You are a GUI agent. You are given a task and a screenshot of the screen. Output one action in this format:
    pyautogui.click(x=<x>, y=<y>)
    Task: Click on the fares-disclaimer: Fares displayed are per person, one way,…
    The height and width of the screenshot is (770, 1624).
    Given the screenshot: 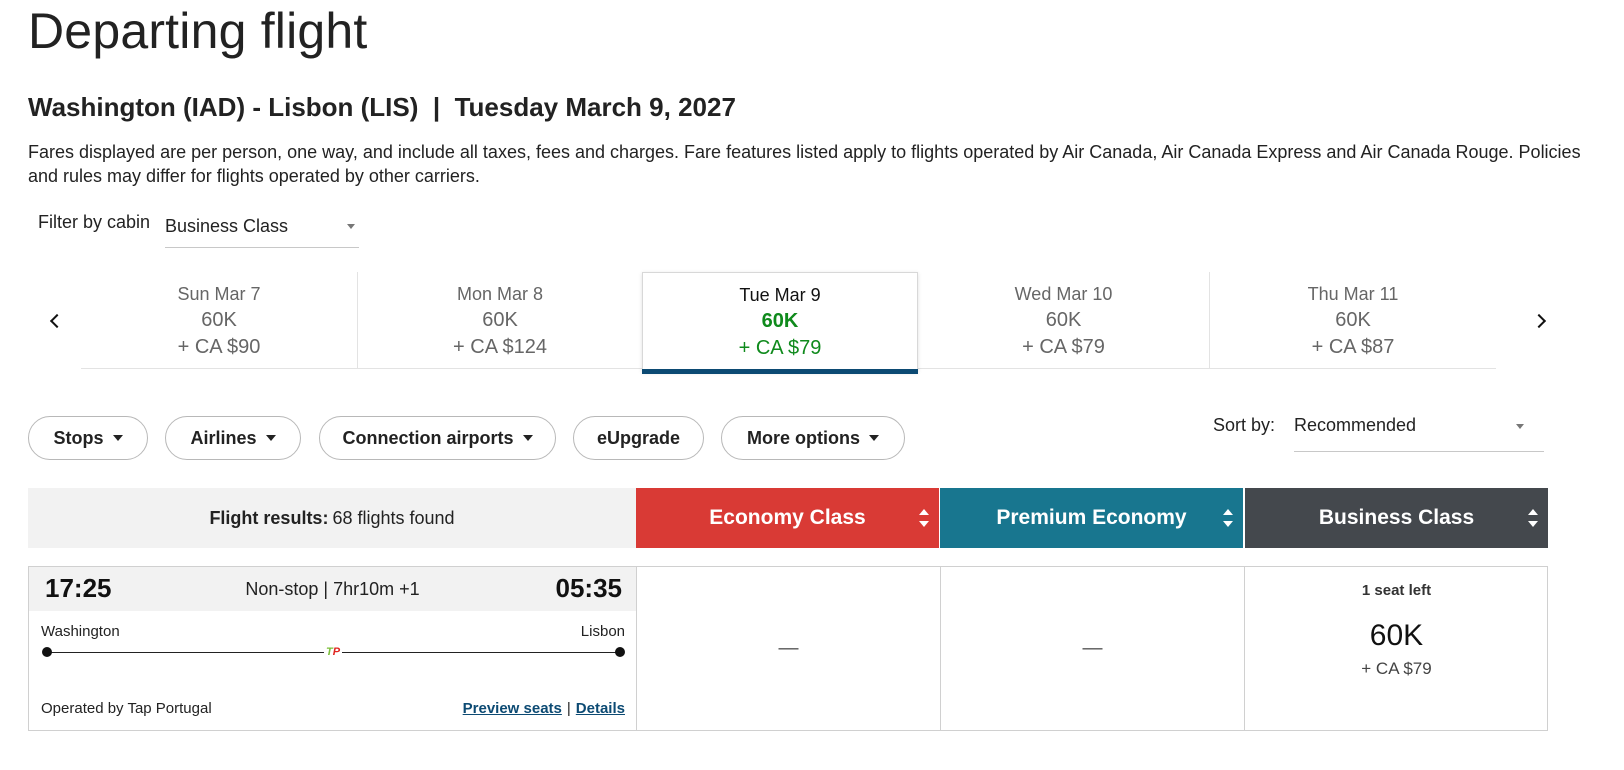 What is the action you would take?
    pyautogui.click(x=804, y=164)
    